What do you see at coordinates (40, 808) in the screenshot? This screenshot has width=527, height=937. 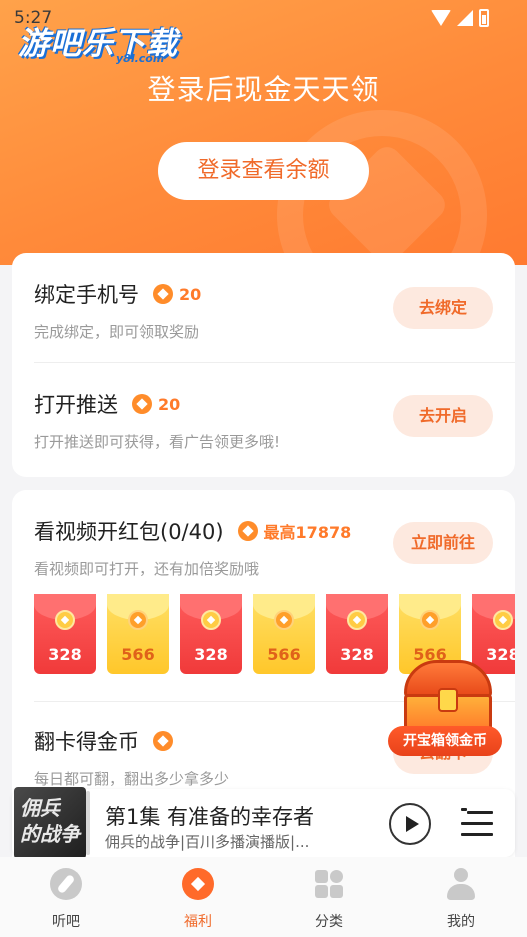 I see `cover-text: 佣兵` at bounding box center [40, 808].